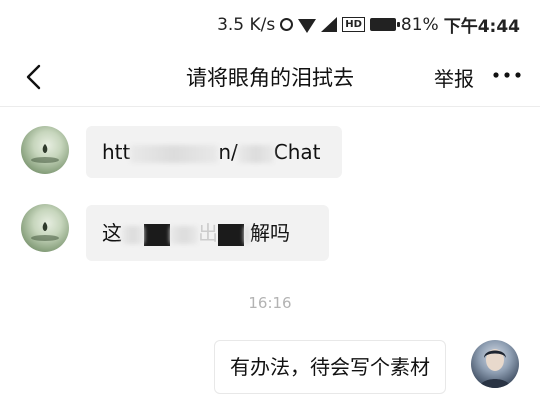 The height and width of the screenshot is (410, 540). I want to click on more-options-icon, so click(507, 75).